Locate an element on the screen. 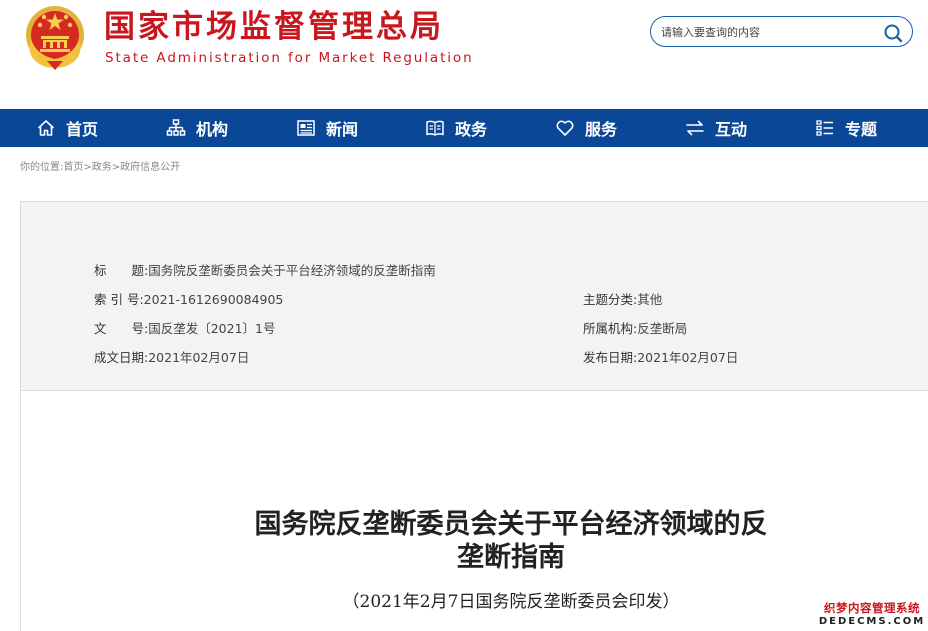 Image resolution: width=928 pixels, height=631 pixels. breadcrumb-home-link: 首页 is located at coordinates (73, 167).